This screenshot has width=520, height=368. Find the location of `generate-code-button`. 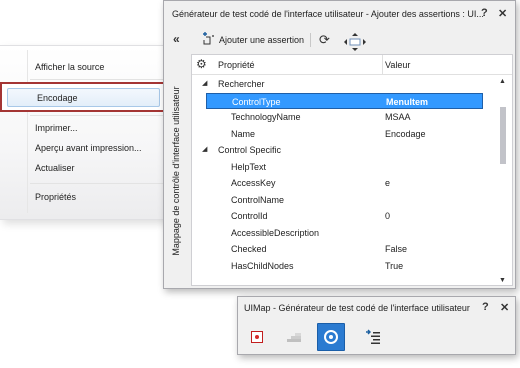

generate-code-button is located at coordinates (373, 337).